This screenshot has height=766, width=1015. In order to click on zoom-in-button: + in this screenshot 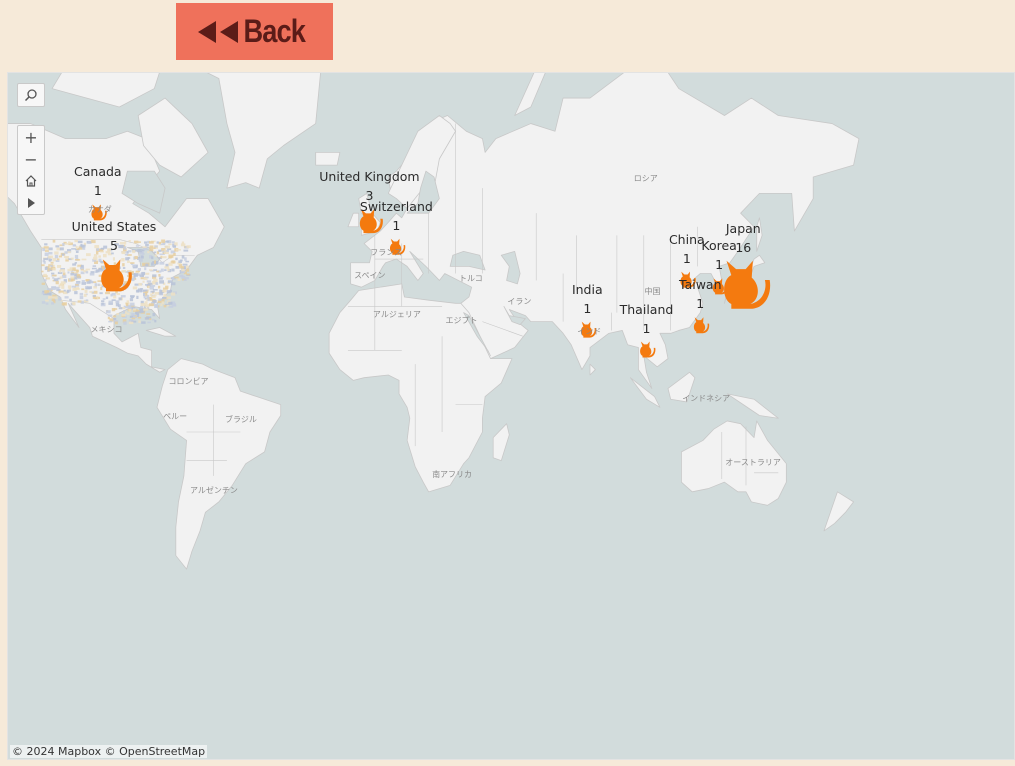, I will do `click(31, 137)`.